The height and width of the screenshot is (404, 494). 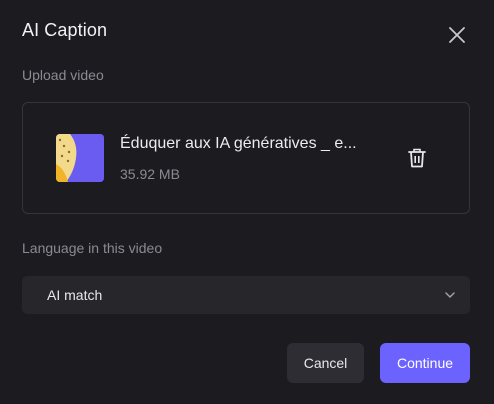 I want to click on chevron-down-icon, so click(x=450, y=295).